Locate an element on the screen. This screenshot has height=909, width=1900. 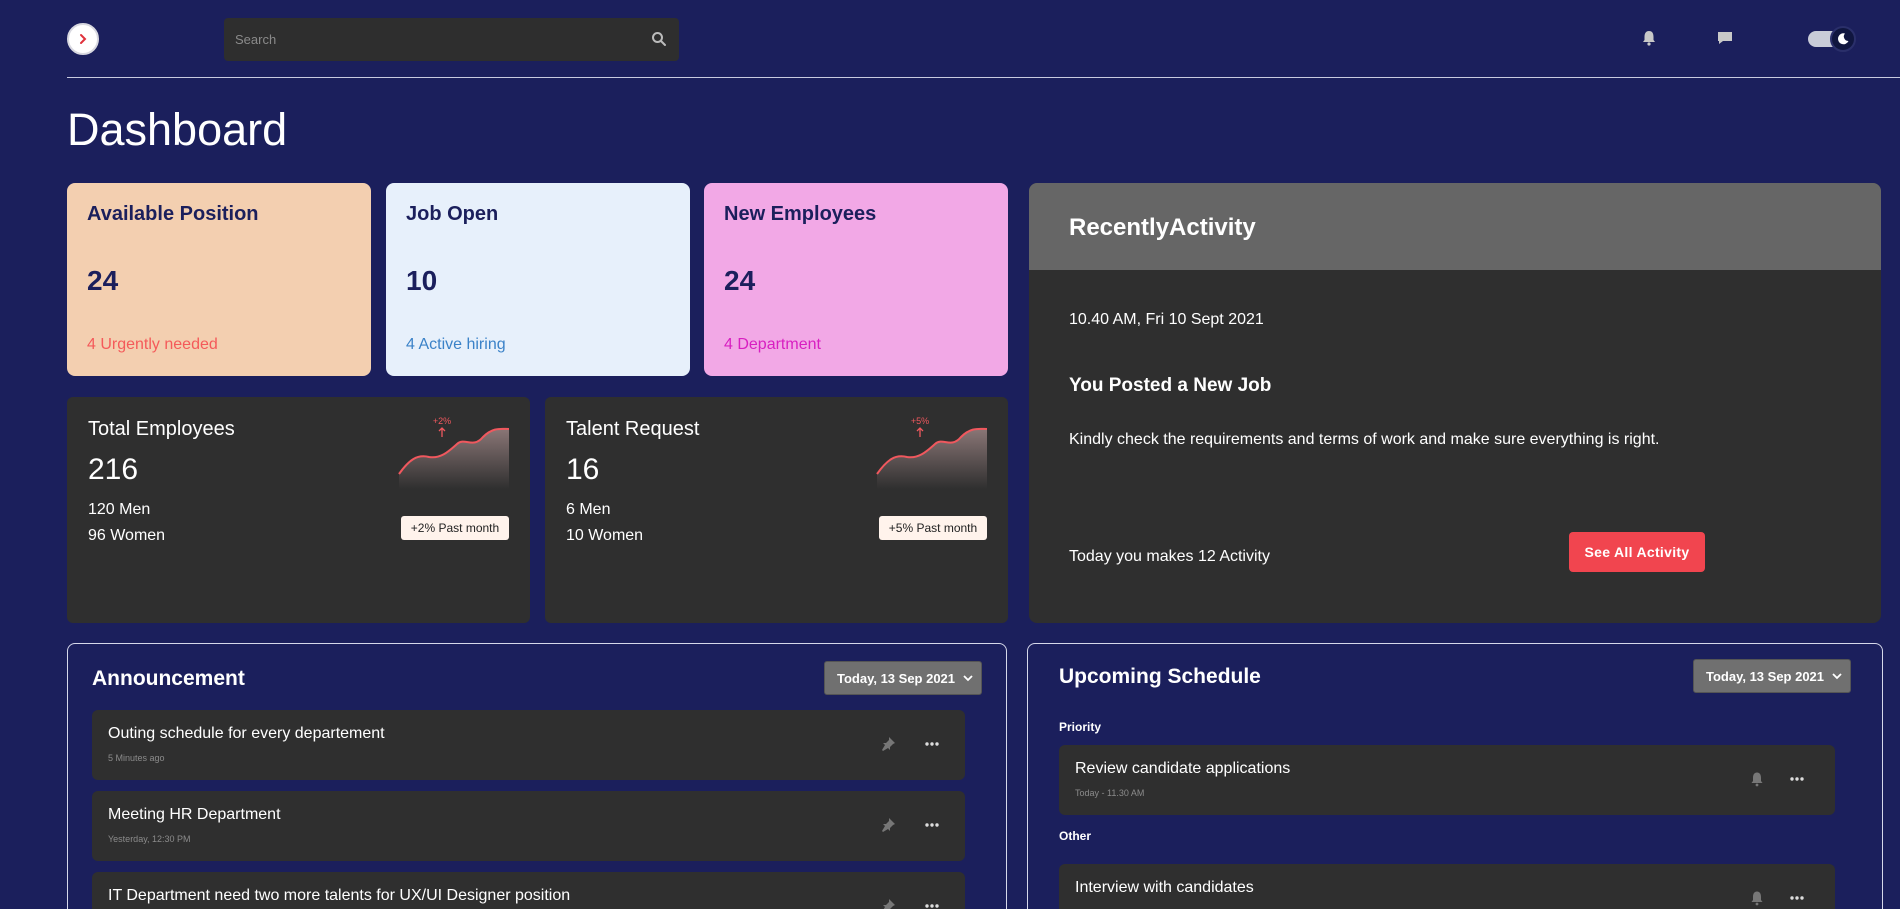
activity-count: Today you makes 12 Activity is located at coordinates (1169, 556).